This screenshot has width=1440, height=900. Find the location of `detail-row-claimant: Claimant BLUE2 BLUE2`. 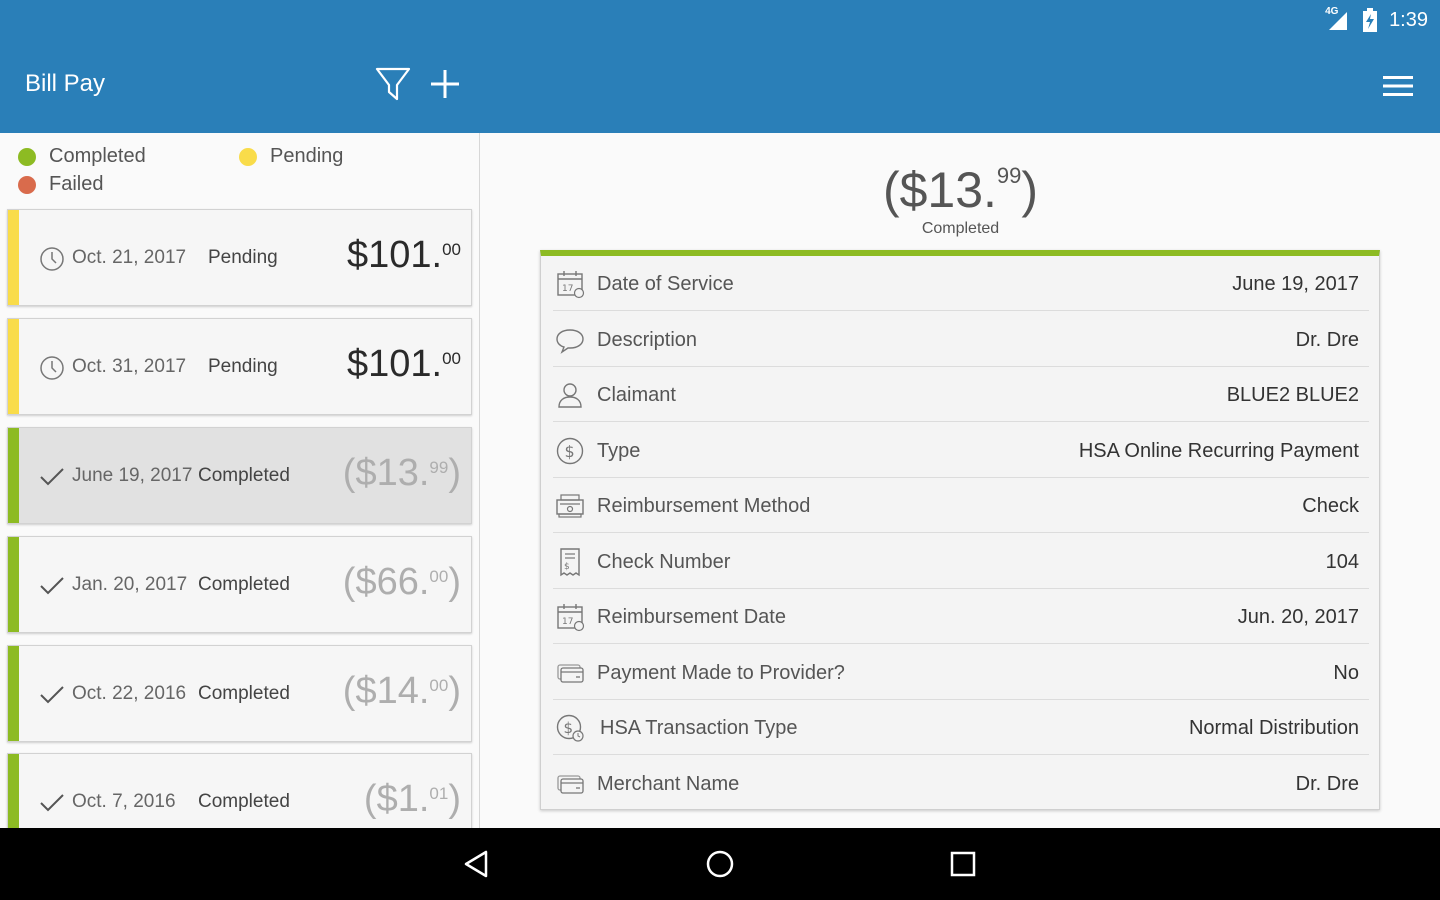

detail-row-claimant: Claimant BLUE2 BLUE2 is located at coordinates (961, 394).